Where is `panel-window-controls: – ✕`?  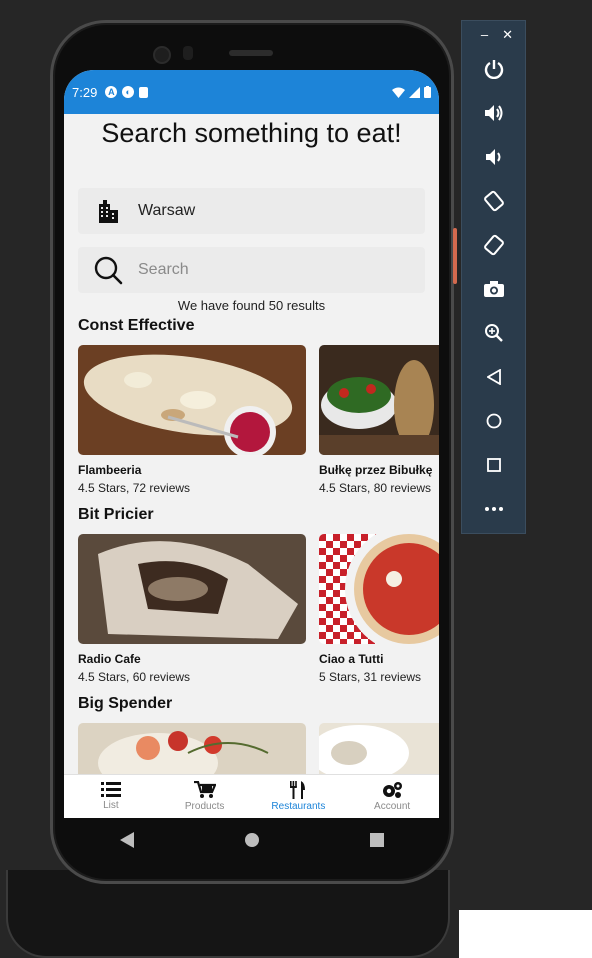
panel-window-controls: – ✕ is located at coordinates (493, 34).